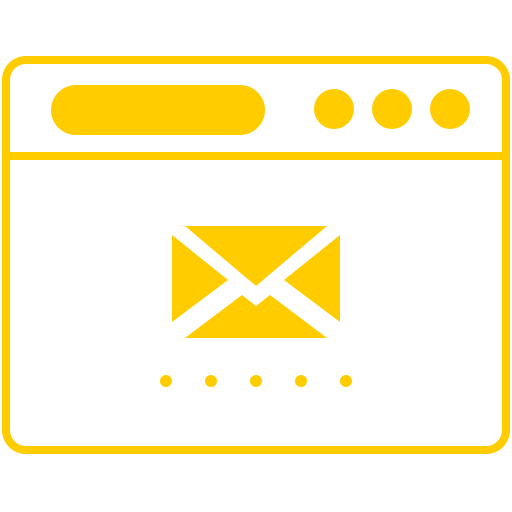  Describe the element at coordinates (158, 110) in the screenshot. I see `address-bar-pill` at that location.